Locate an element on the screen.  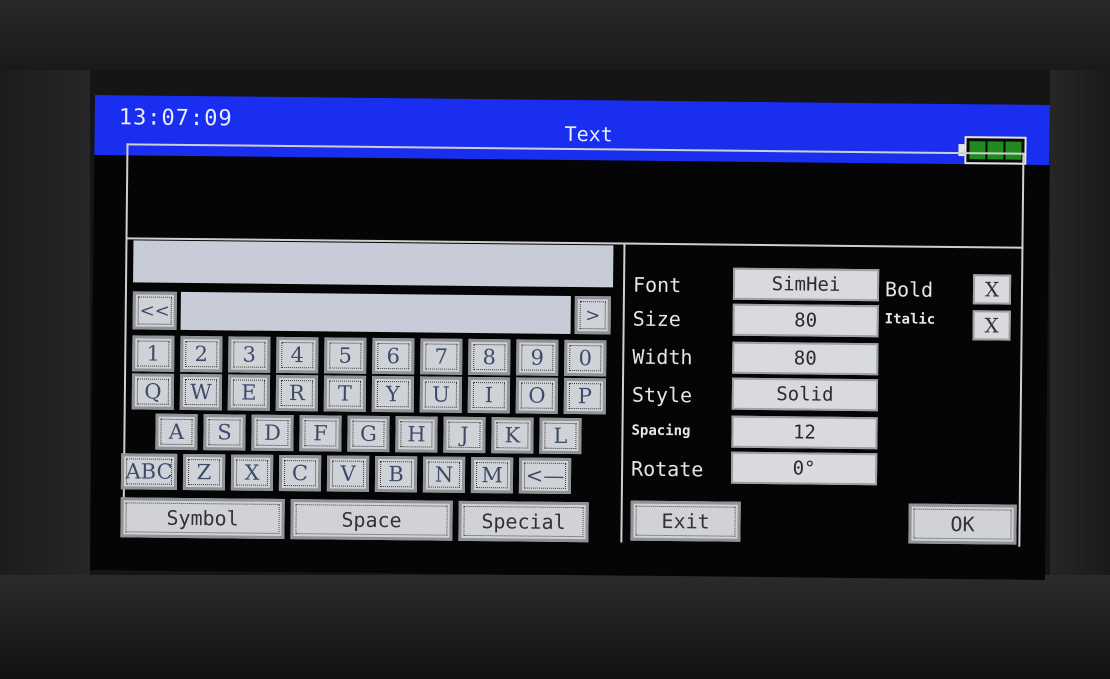
rotate-label: Rotate is located at coordinates (667, 469).